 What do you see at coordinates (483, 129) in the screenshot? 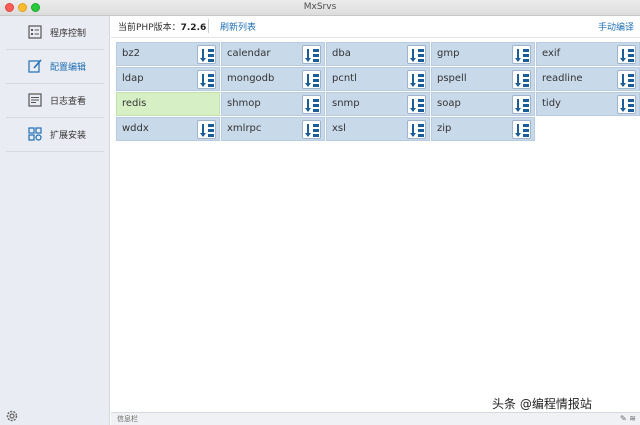
I see `extension-item: zip` at bounding box center [483, 129].